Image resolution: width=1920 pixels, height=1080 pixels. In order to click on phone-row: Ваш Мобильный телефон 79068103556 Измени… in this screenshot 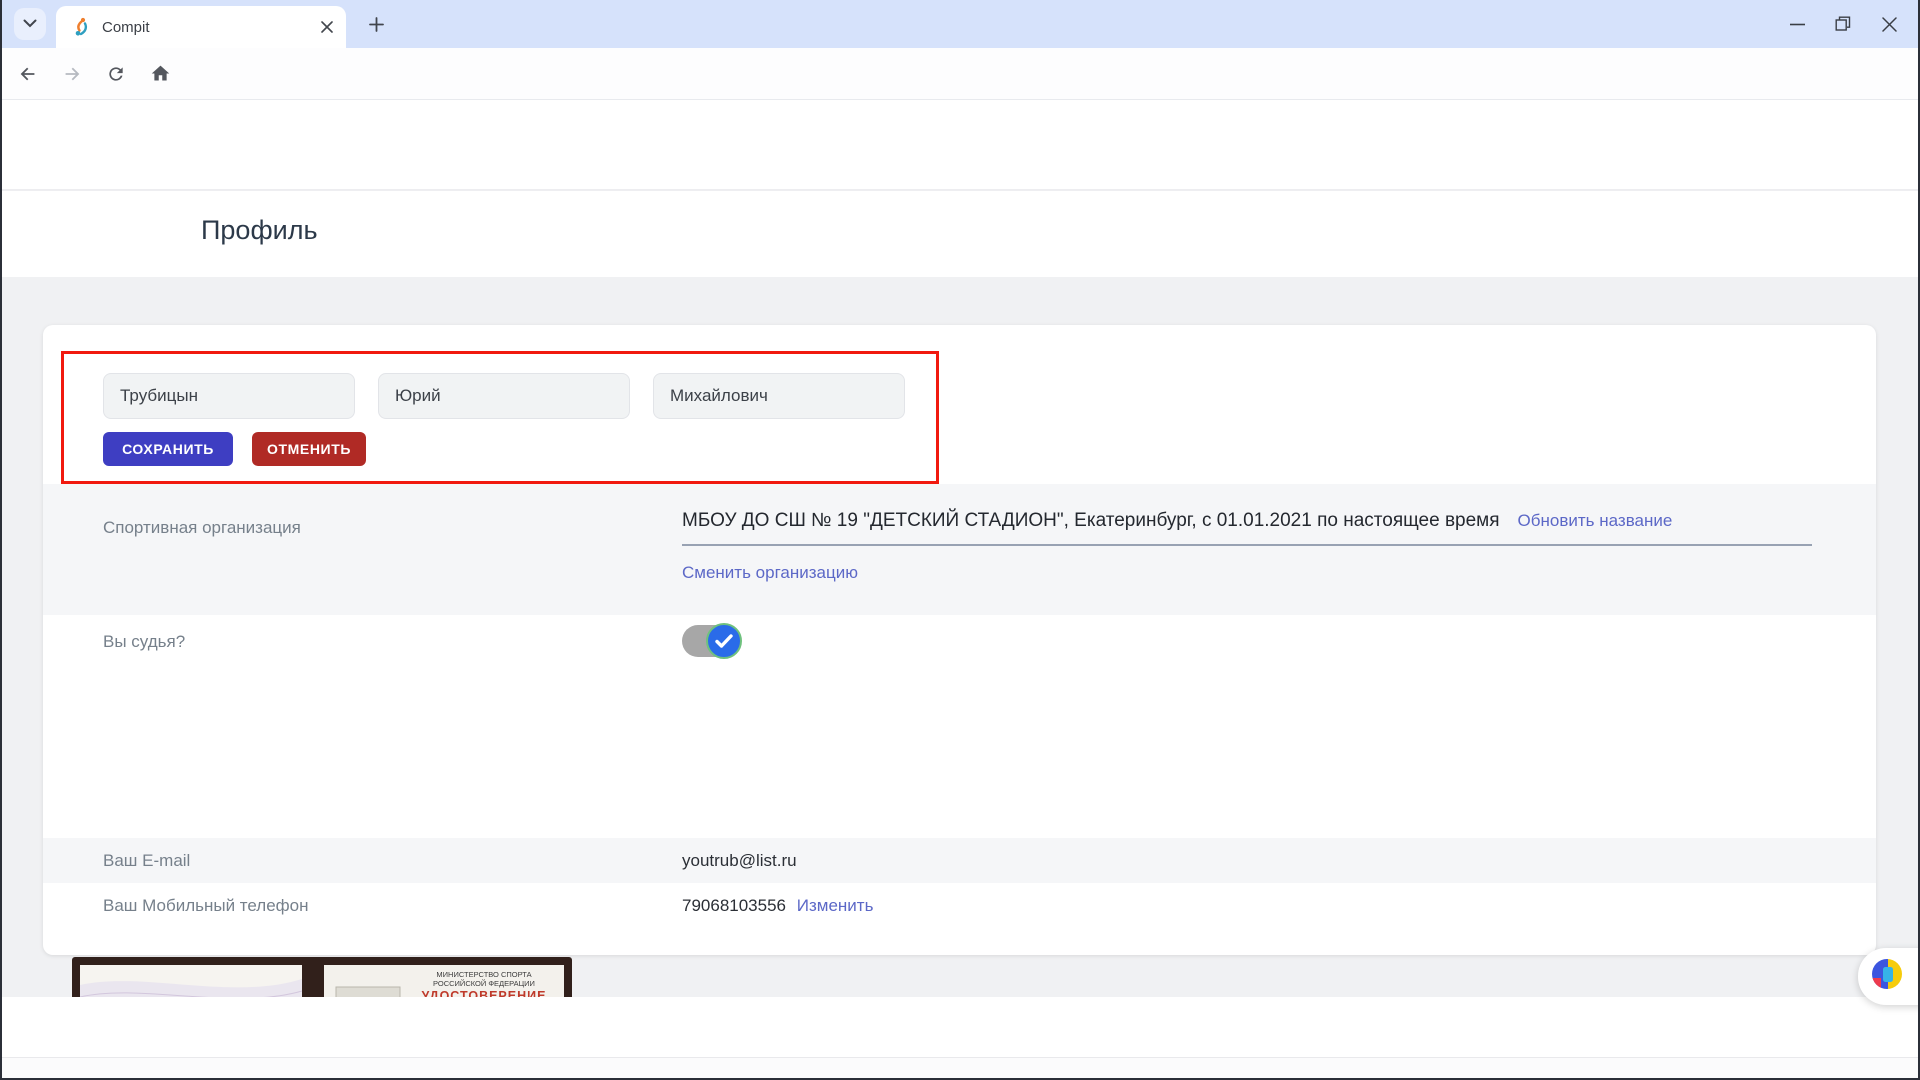, I will do `click(959, 905)`.